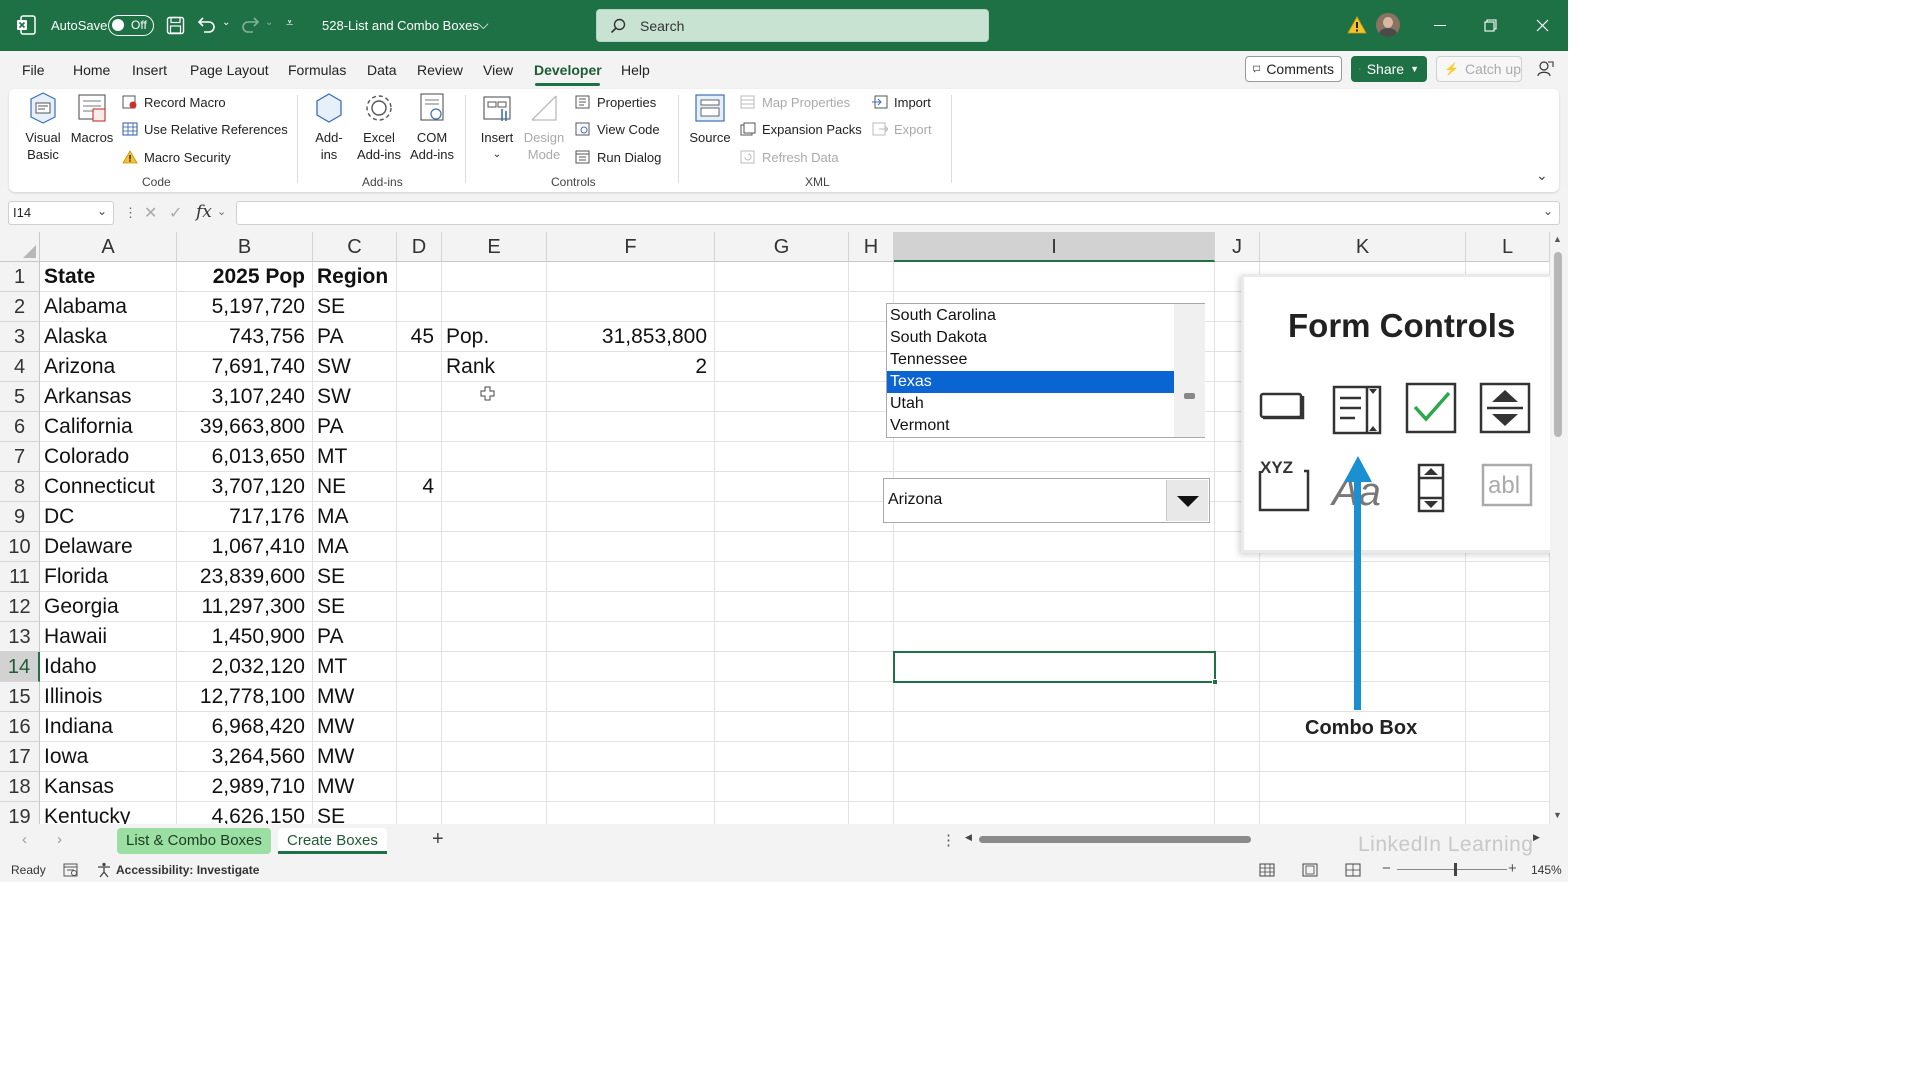  What do you see at coordinates (187, 870) in the screenshot?
I see `accessibility-status: Accessibility: Investigate` at bounding box center [187, 870].